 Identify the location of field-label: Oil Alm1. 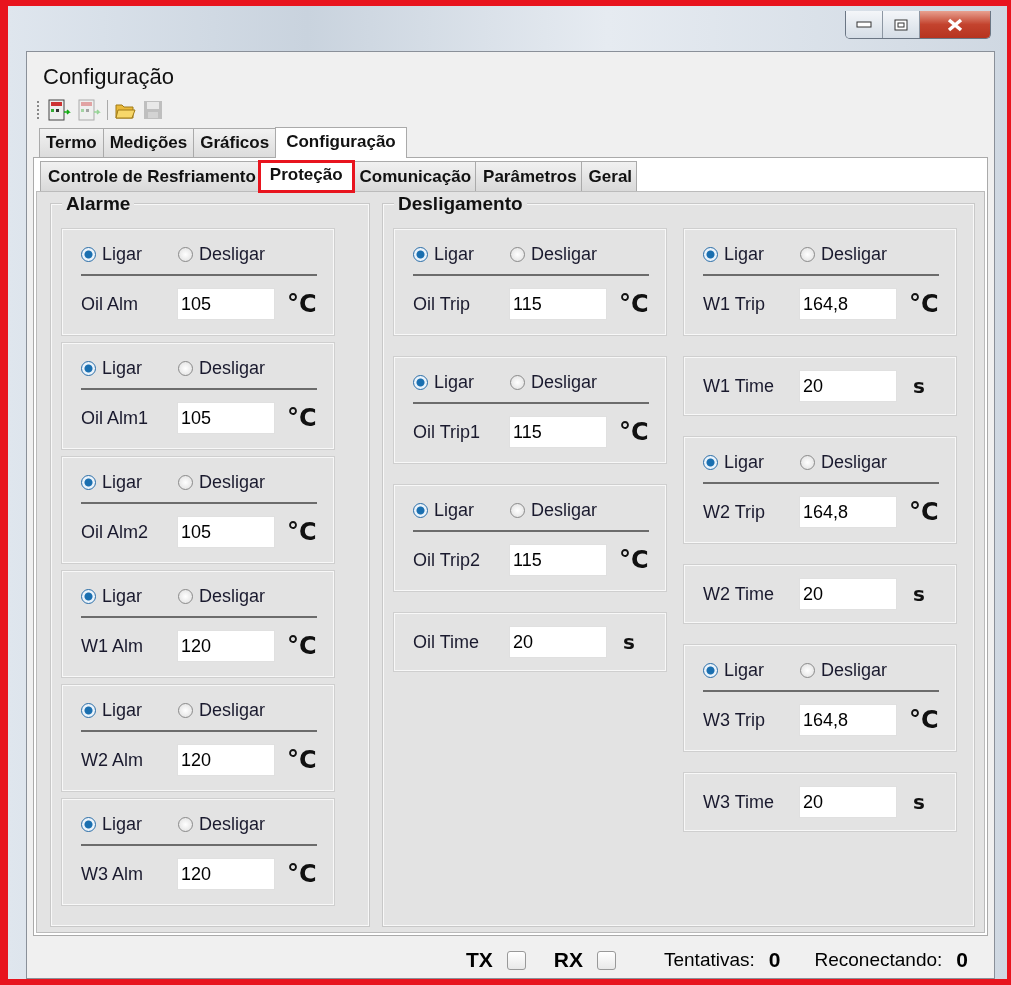
(115, 418).